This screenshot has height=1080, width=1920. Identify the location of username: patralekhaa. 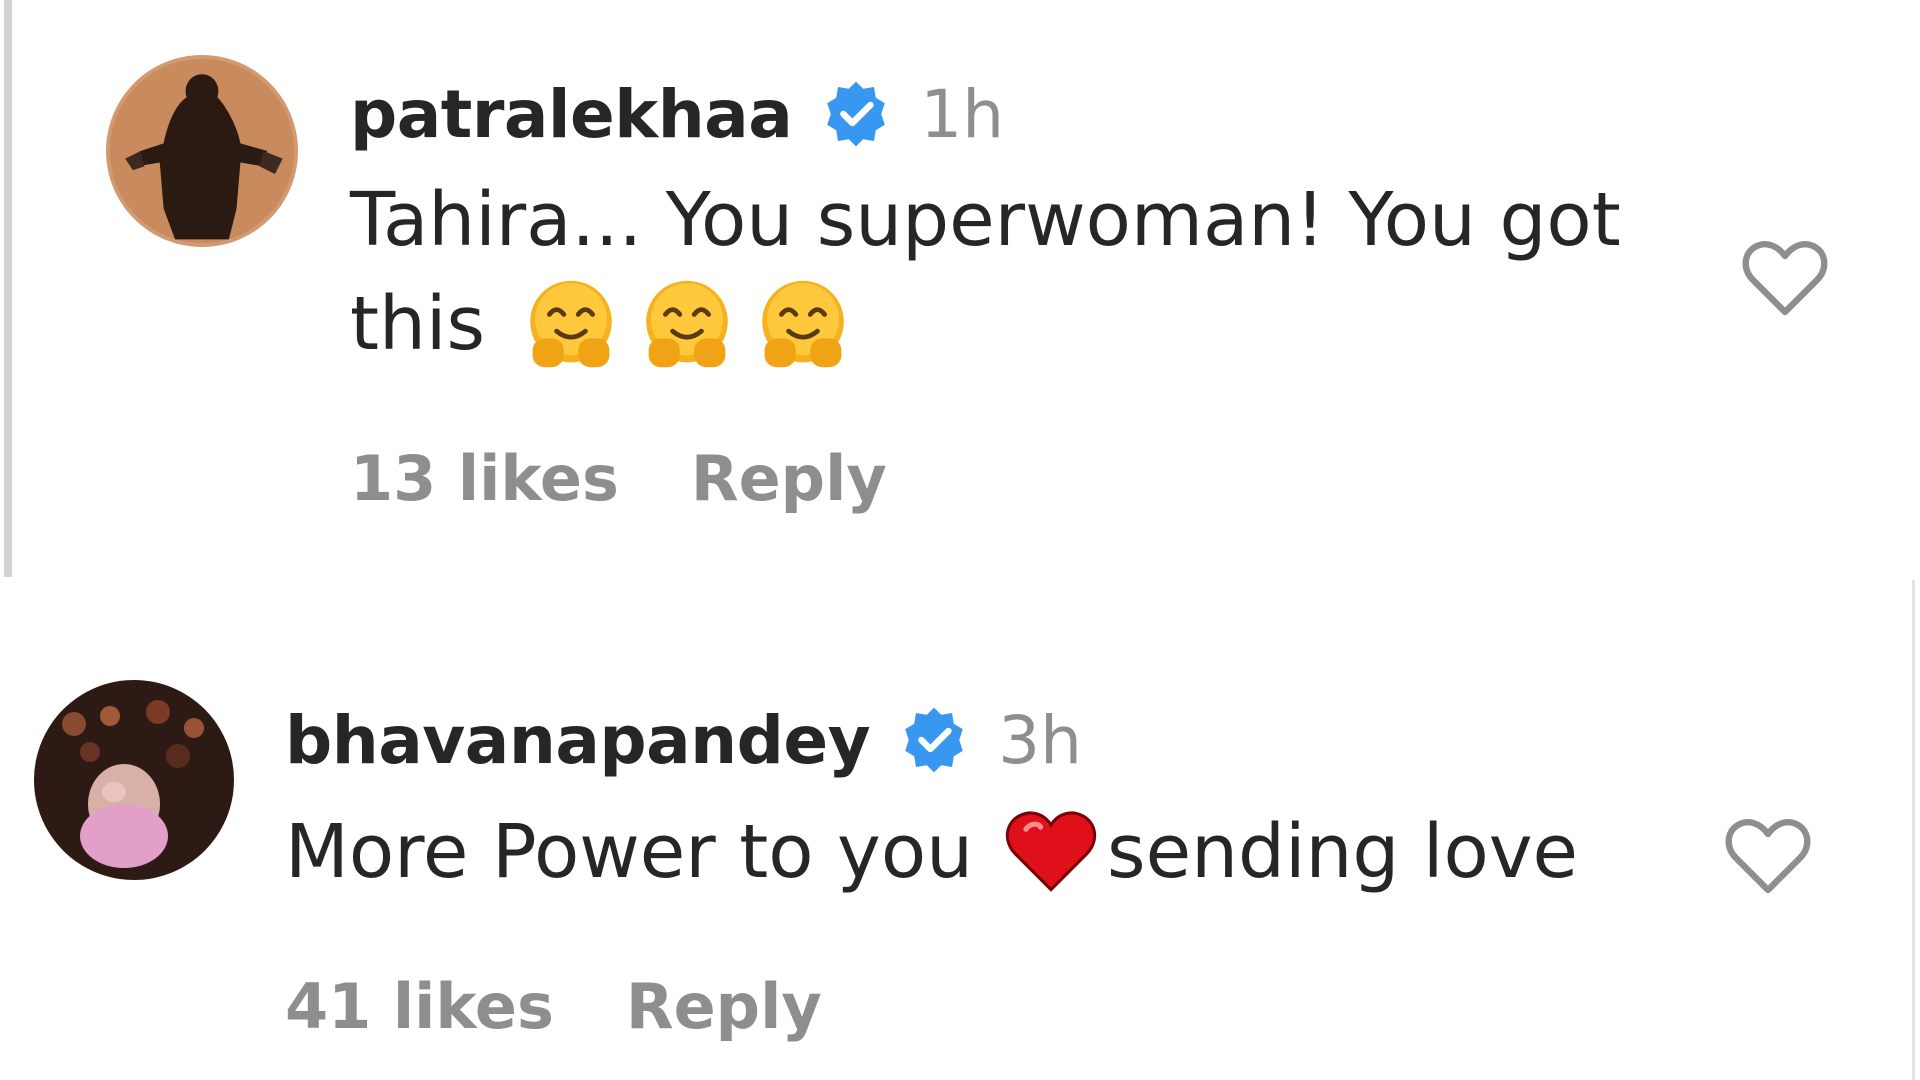
(571, 114).